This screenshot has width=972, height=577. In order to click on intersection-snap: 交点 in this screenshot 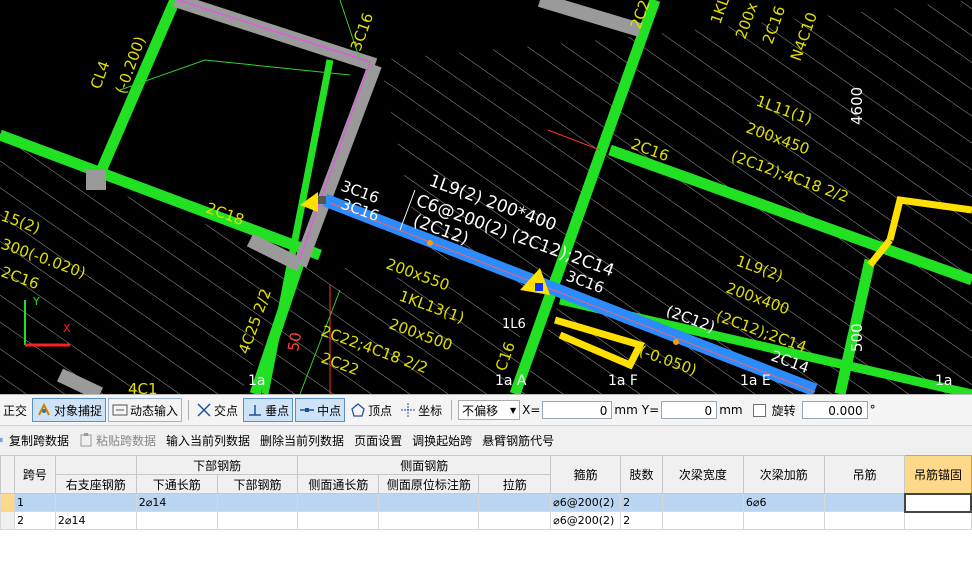, I will do `click(217, 410)`.